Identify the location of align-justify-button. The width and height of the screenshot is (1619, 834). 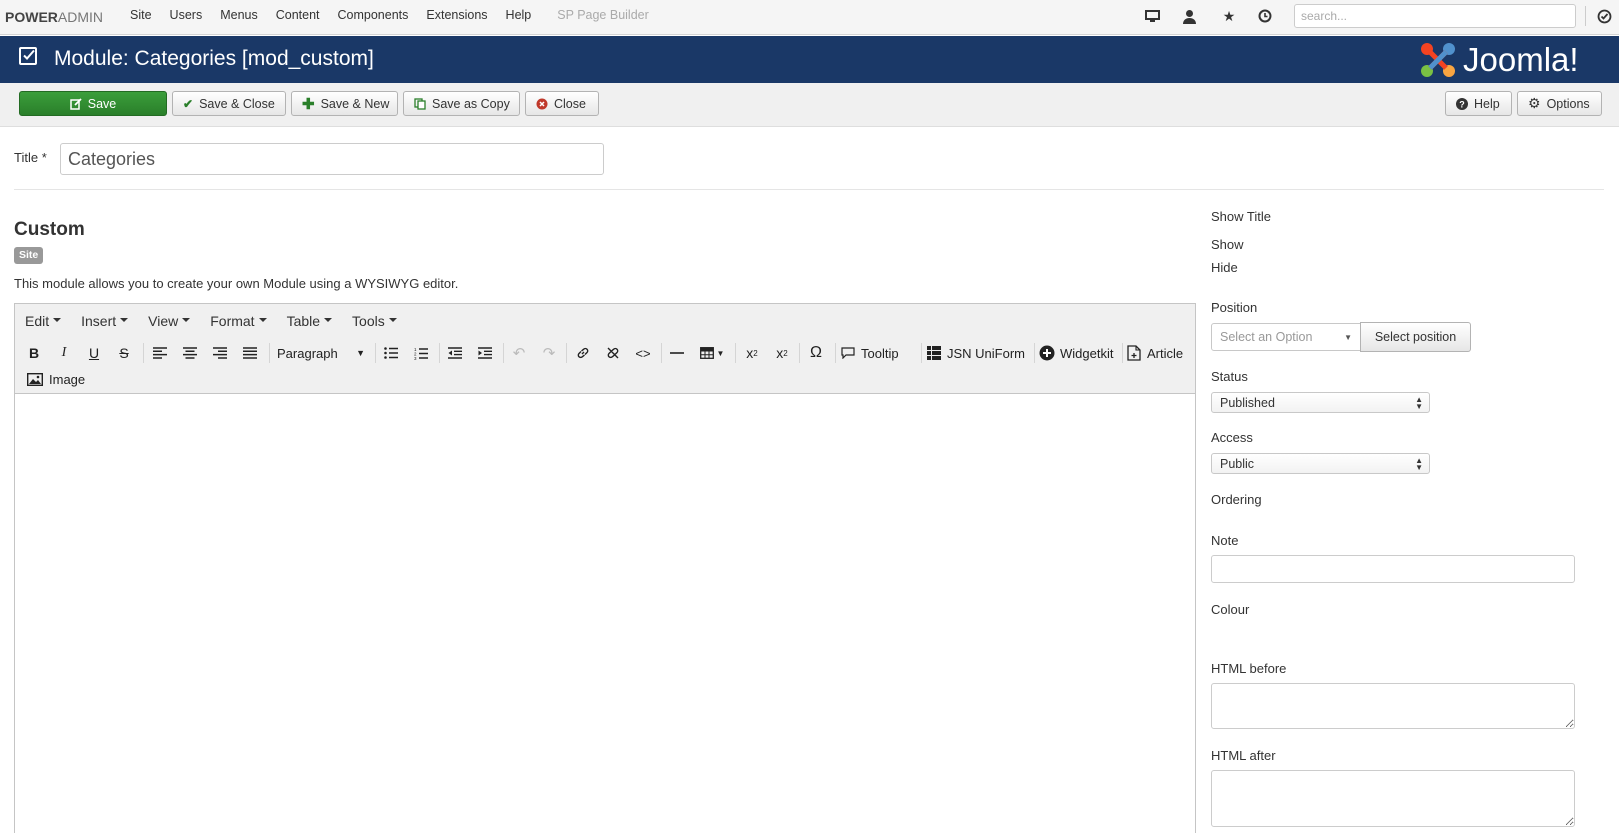
(250, 353).